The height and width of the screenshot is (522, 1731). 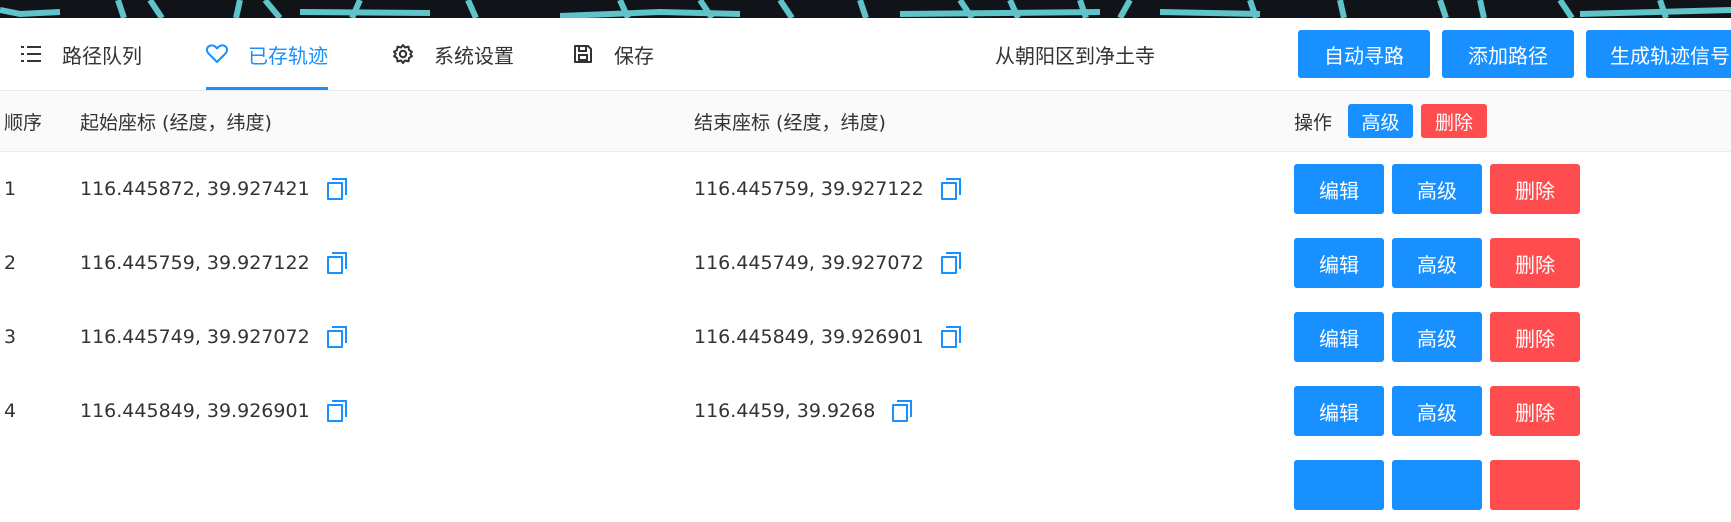 What do you see at coordinates (195, 263) in the screenshot?
I see `start-coord-text: 116.445759, 39.927122` at bounding box center [195, 263].